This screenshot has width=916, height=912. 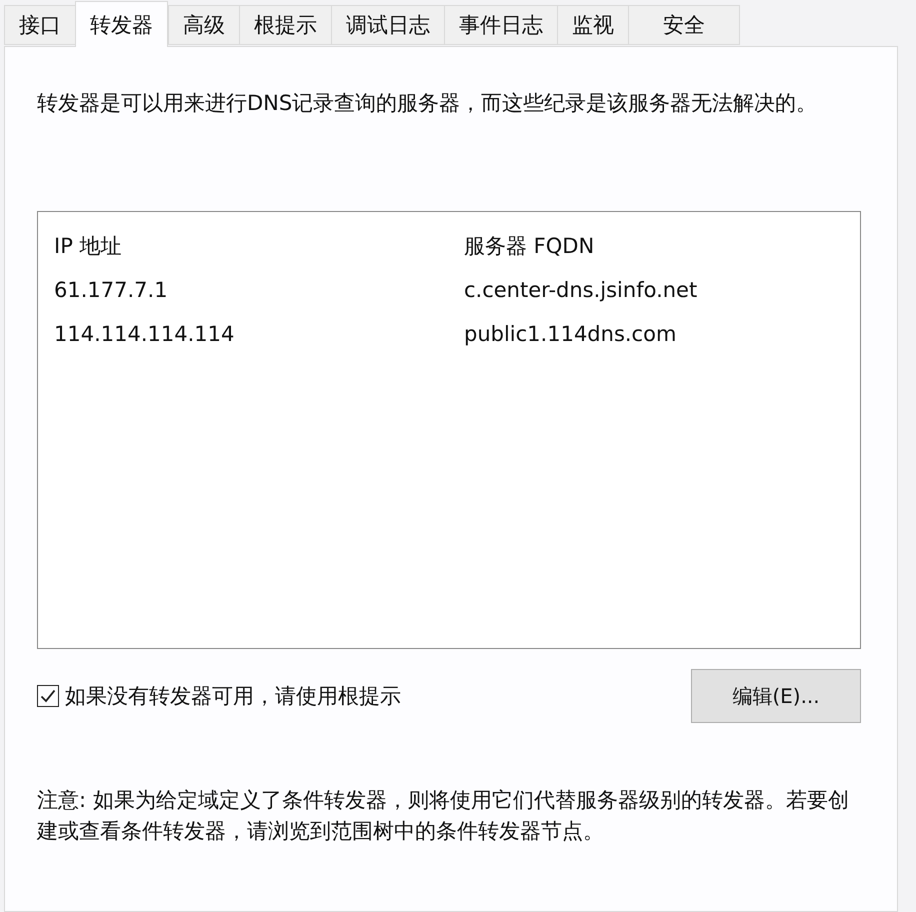 I want to click on tab: 监视, so click(x=592, y=25).